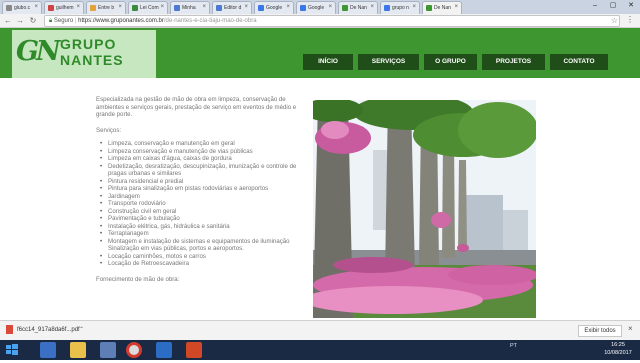 The height and width of the screenshot is (363, 640). Describe the element at coordinates (51, 21) in the screenshot. I see `lock-icon: 🔒︎` at that location.